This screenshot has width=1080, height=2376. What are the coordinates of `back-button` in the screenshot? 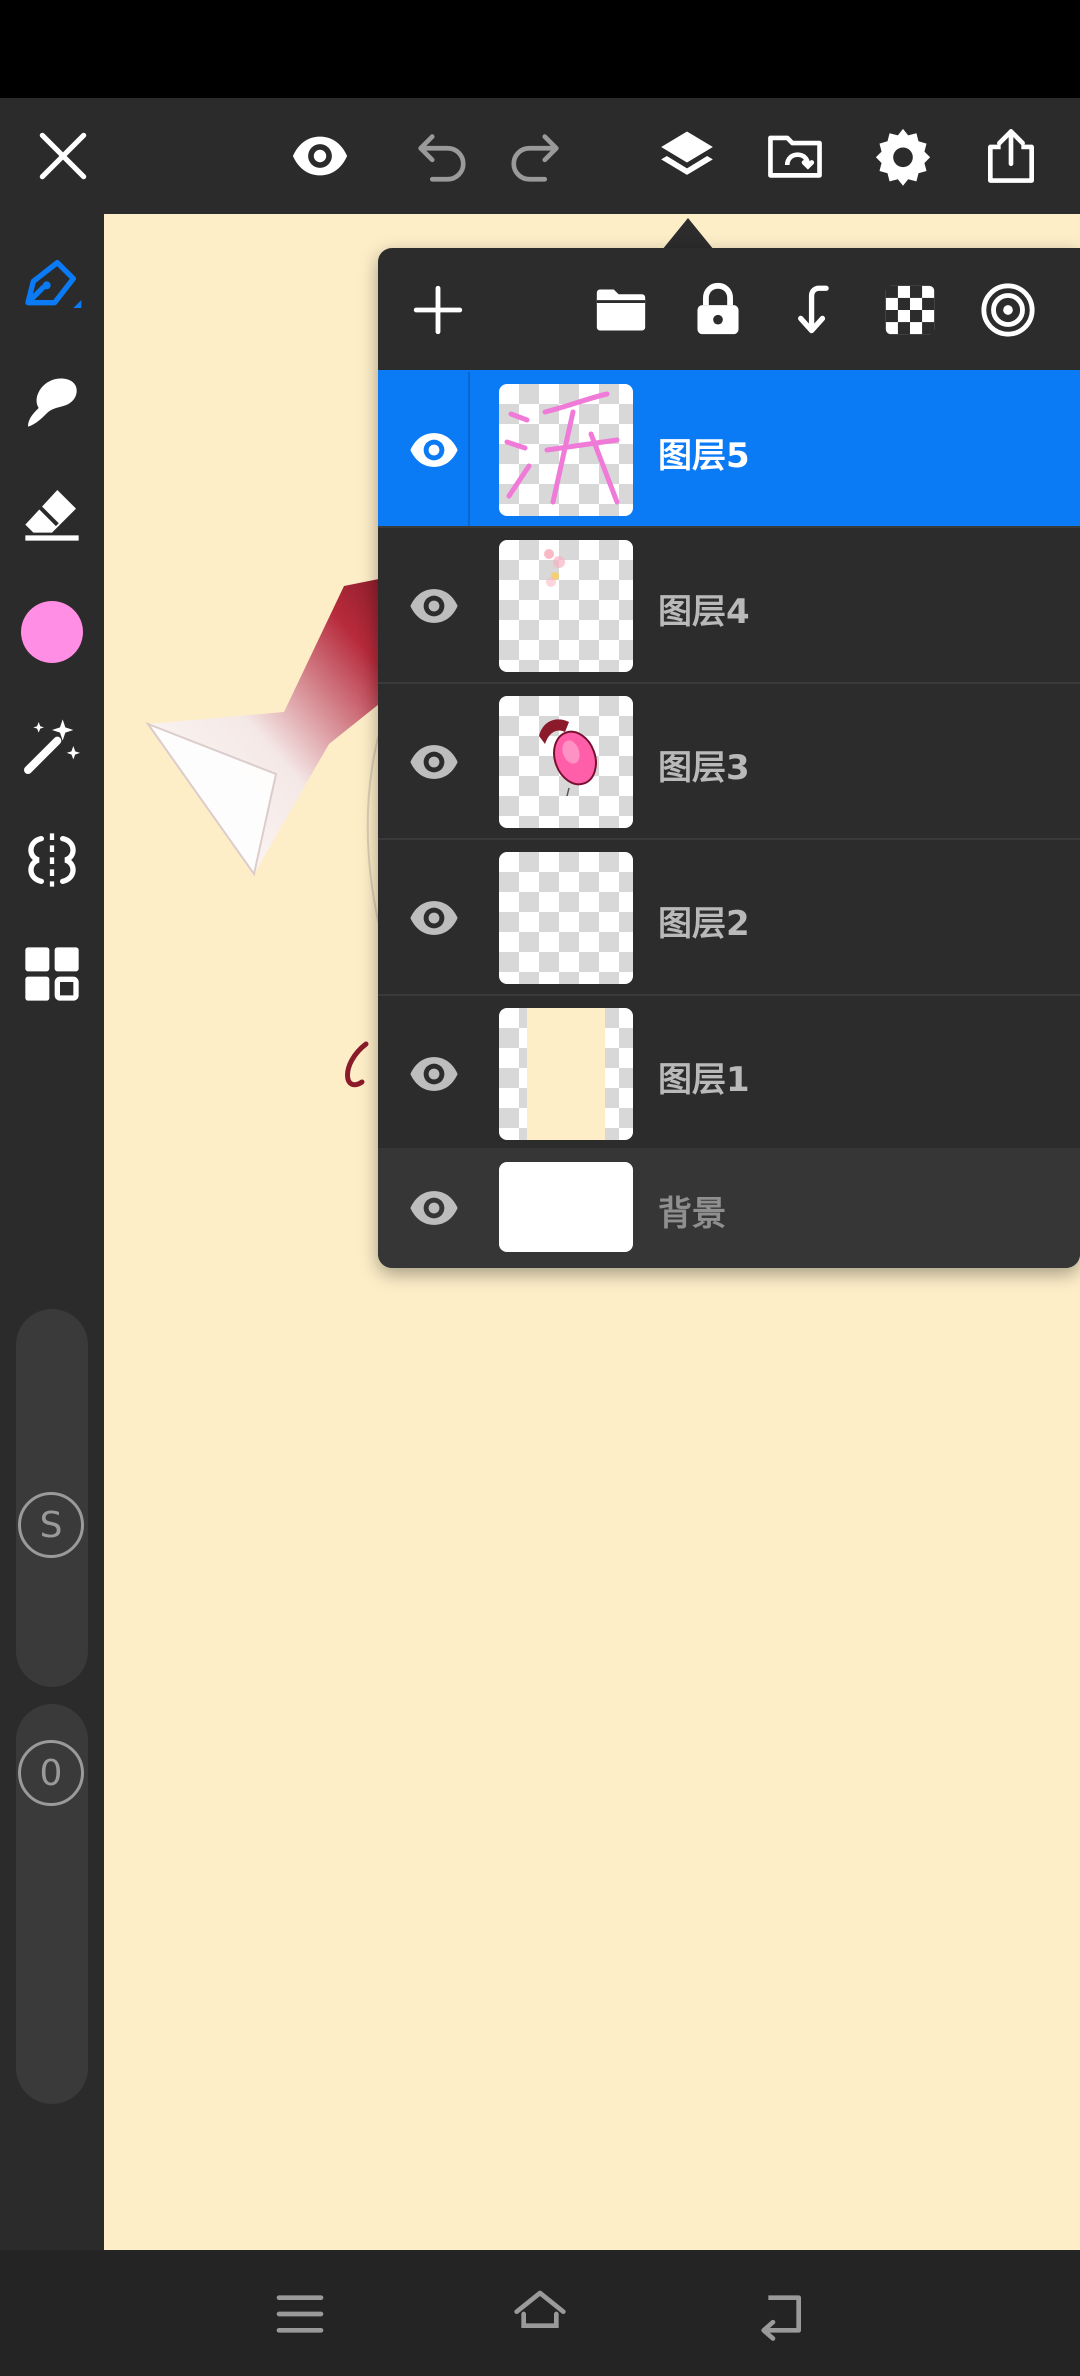 It's located at (780, 2314).